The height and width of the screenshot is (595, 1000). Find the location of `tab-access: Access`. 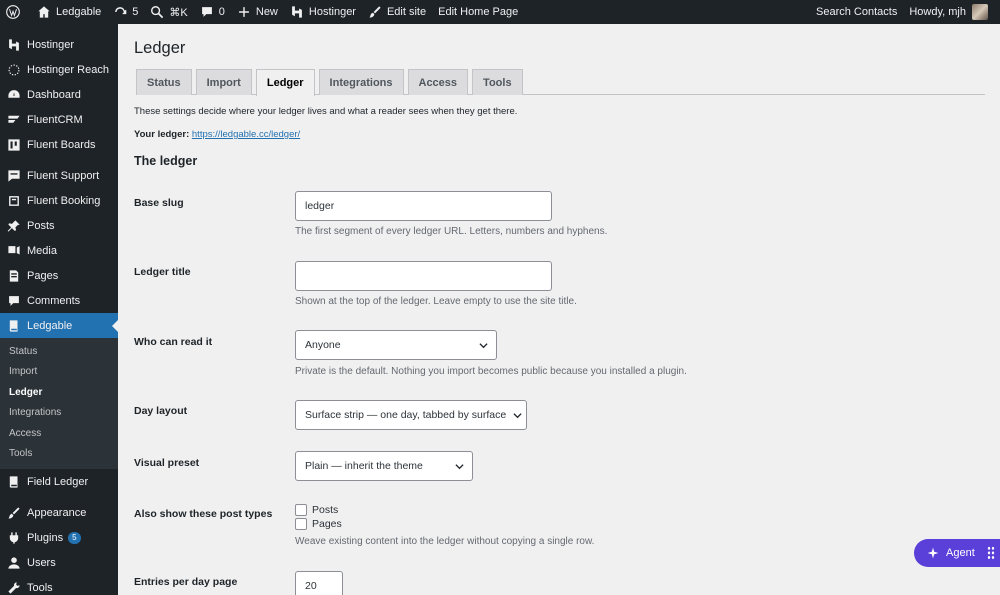

tab-access: Access is located at coordinates (438, 82).